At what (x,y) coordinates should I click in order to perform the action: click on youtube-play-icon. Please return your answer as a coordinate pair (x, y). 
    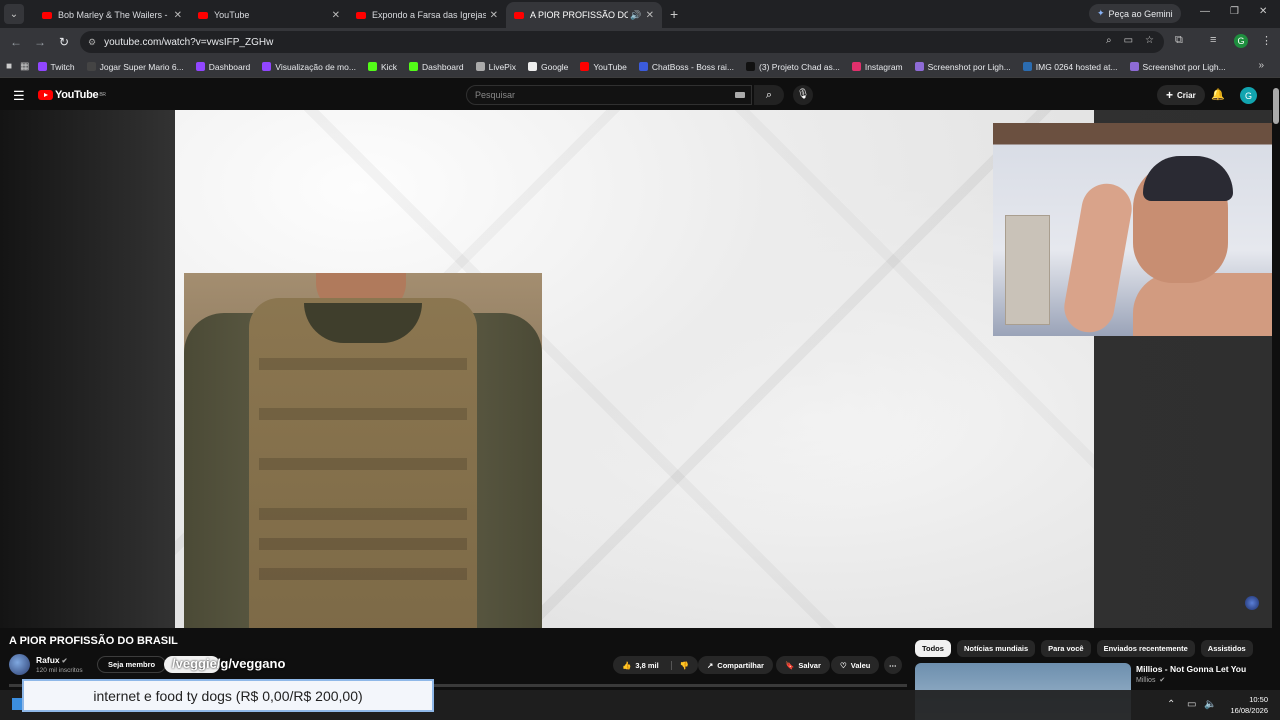
    Looking at the image, I should click on (45, 95).